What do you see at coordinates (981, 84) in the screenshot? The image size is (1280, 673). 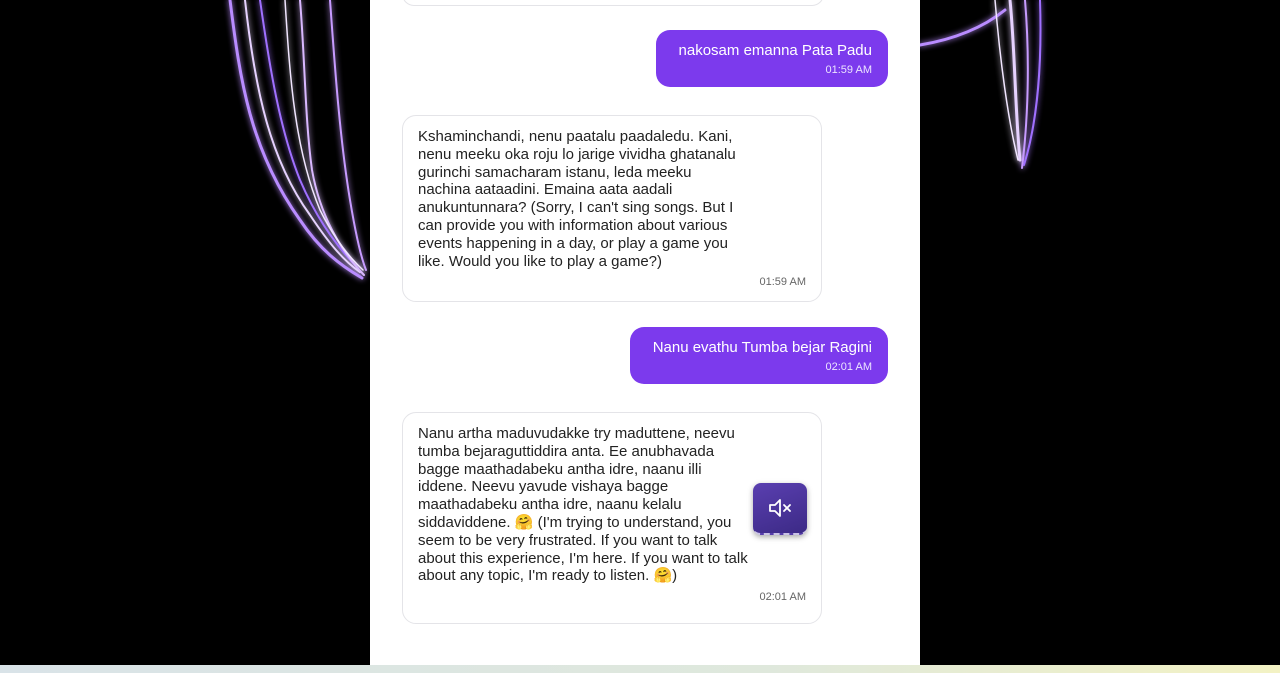 I see `right-glow-decoration` at bounding box center [981, 84].